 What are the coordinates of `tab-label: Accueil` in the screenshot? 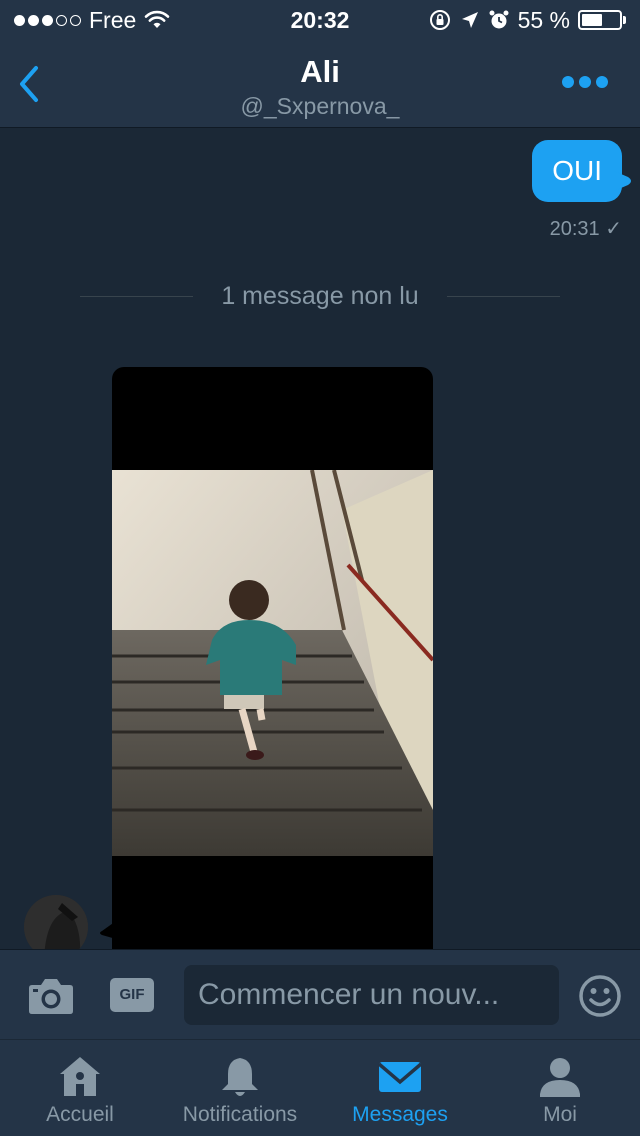 It's located at (80, 1114).